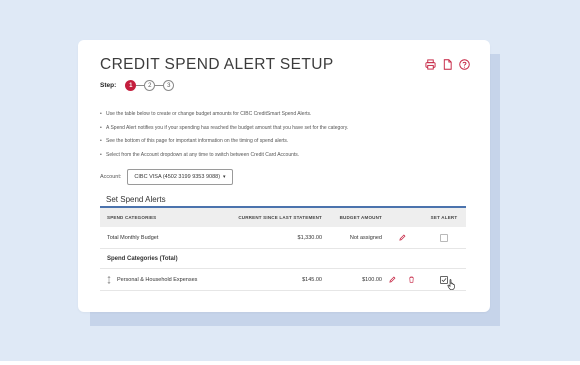 The height and width of the screenshot is (365, 580). What do you see at coordinates (169, 85) in the screenshot?
I see `step-3: 3` at bounding box center [169, 85].